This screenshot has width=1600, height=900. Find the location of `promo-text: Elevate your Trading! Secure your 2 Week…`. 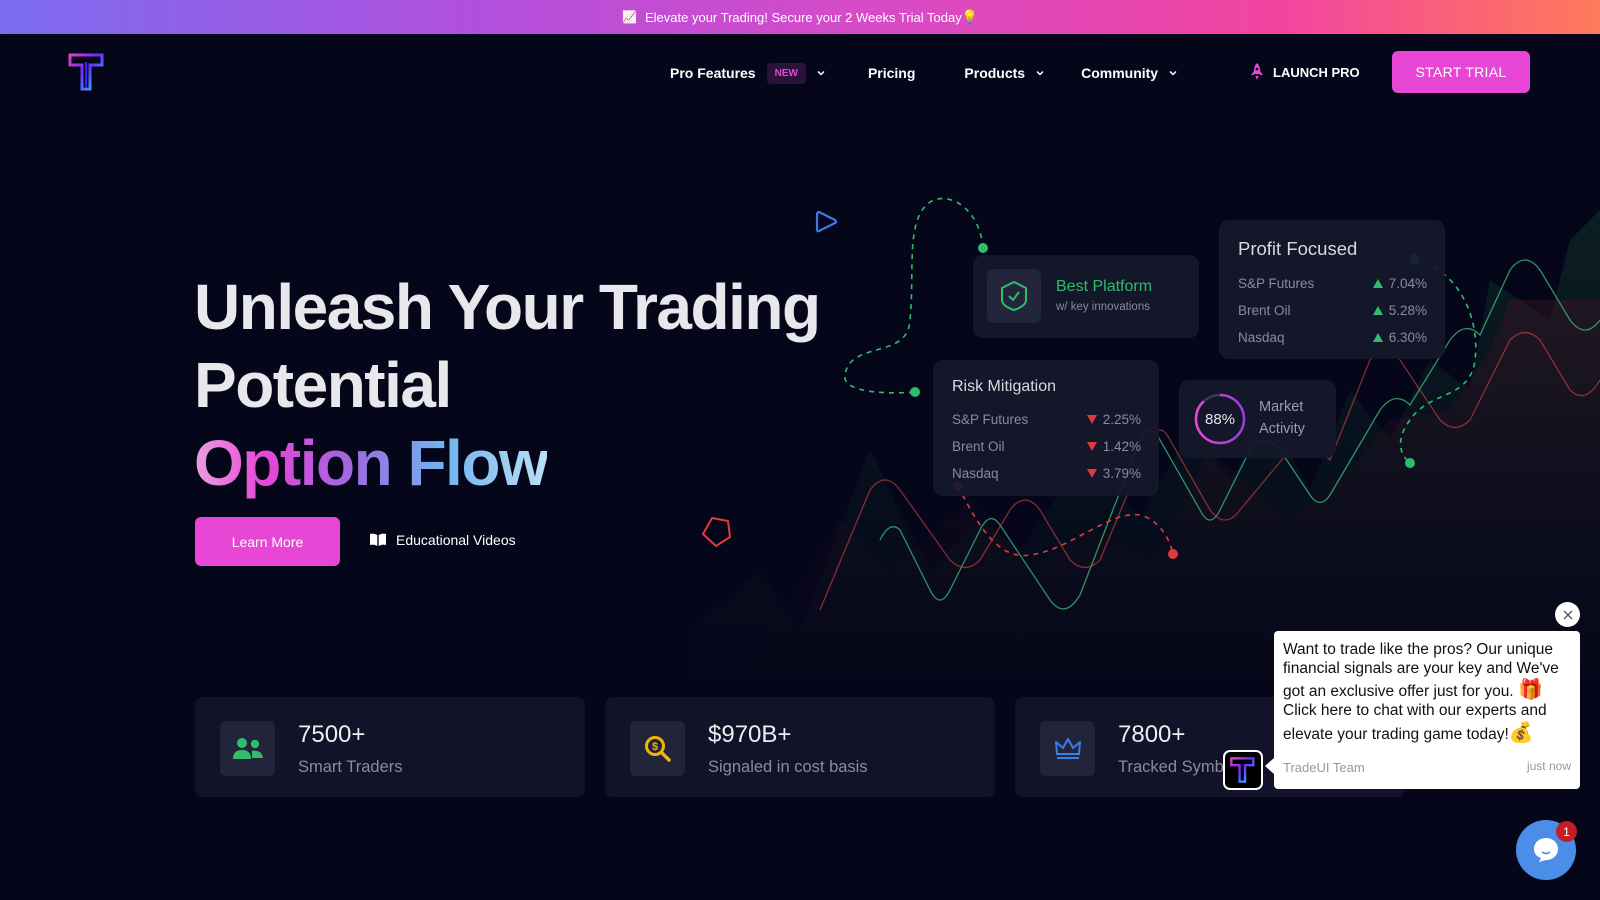

promo-text: Elevate your Trading! Secure your 2 Week… is located at coordinates (803, 17).